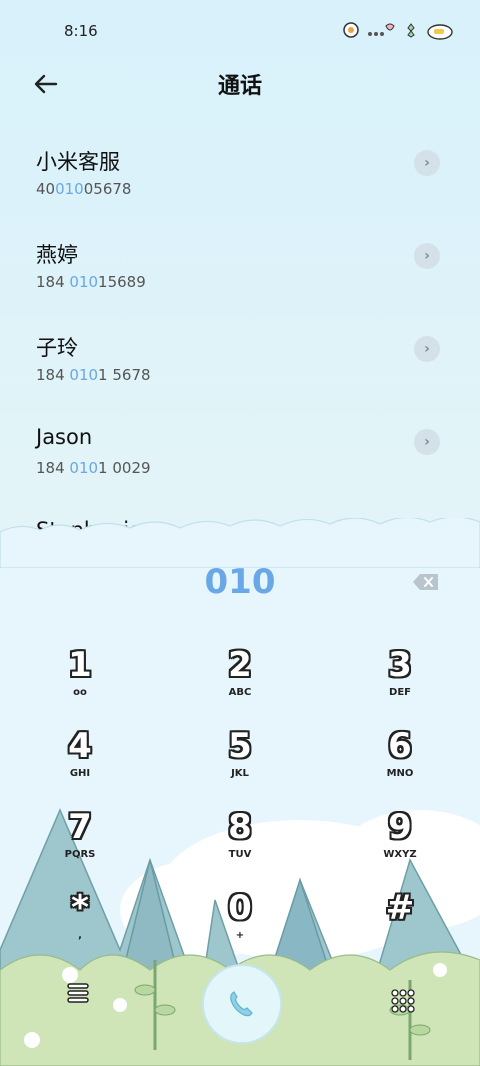 This screenshot has height=1066, width=480. I want to click on signal-icon, so click(381, 32).